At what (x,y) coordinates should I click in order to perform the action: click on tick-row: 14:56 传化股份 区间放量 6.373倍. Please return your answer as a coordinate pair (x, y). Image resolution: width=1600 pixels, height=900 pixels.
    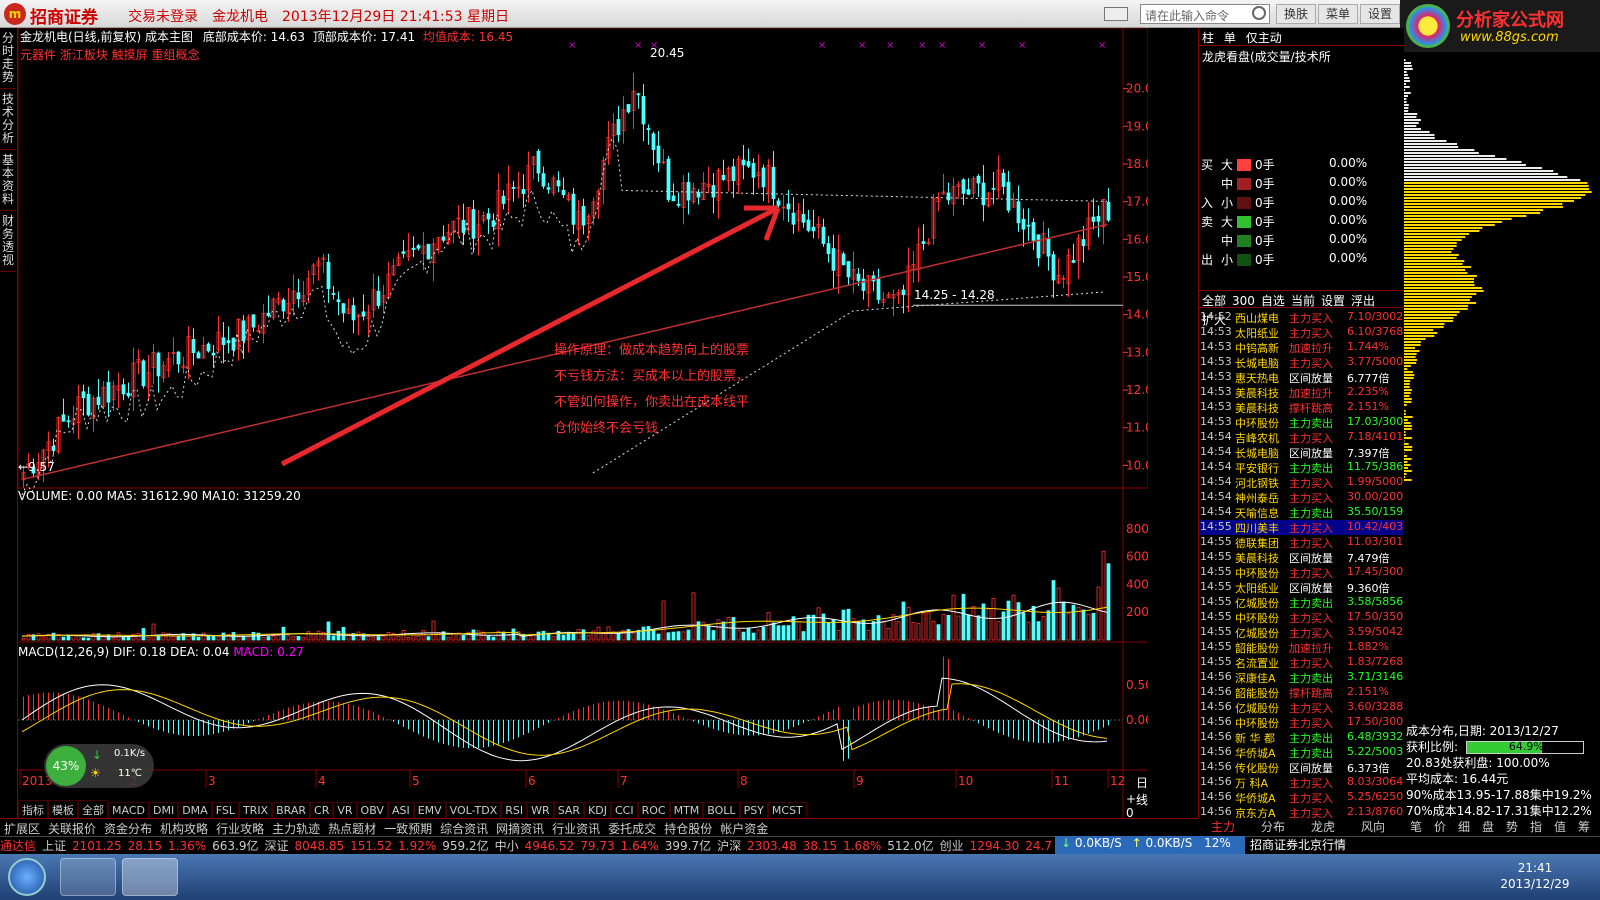
    Looking at the image, I should click on (1302, 767).